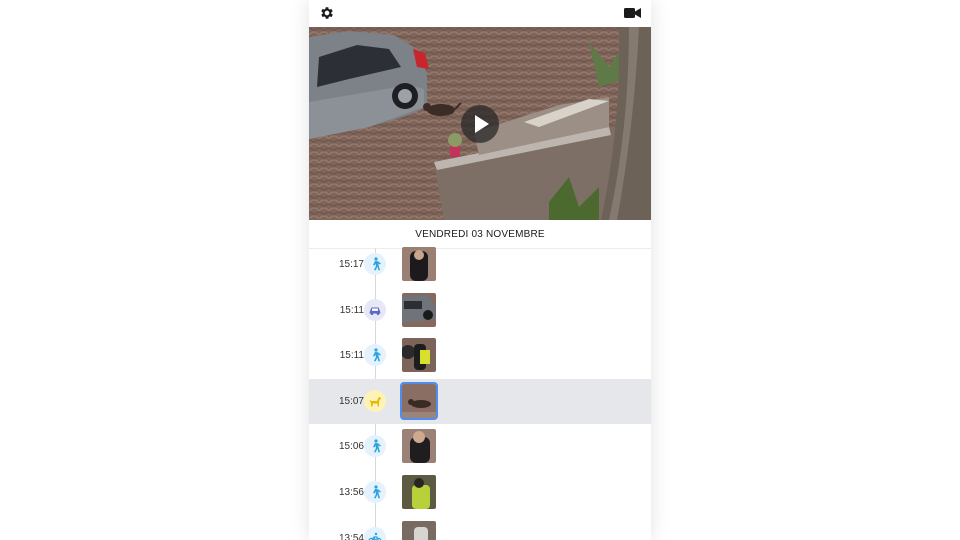 The height and width of the screenshot is (540, 960). I want to click on timeline-event-row: 15:06, so click(480, 446).